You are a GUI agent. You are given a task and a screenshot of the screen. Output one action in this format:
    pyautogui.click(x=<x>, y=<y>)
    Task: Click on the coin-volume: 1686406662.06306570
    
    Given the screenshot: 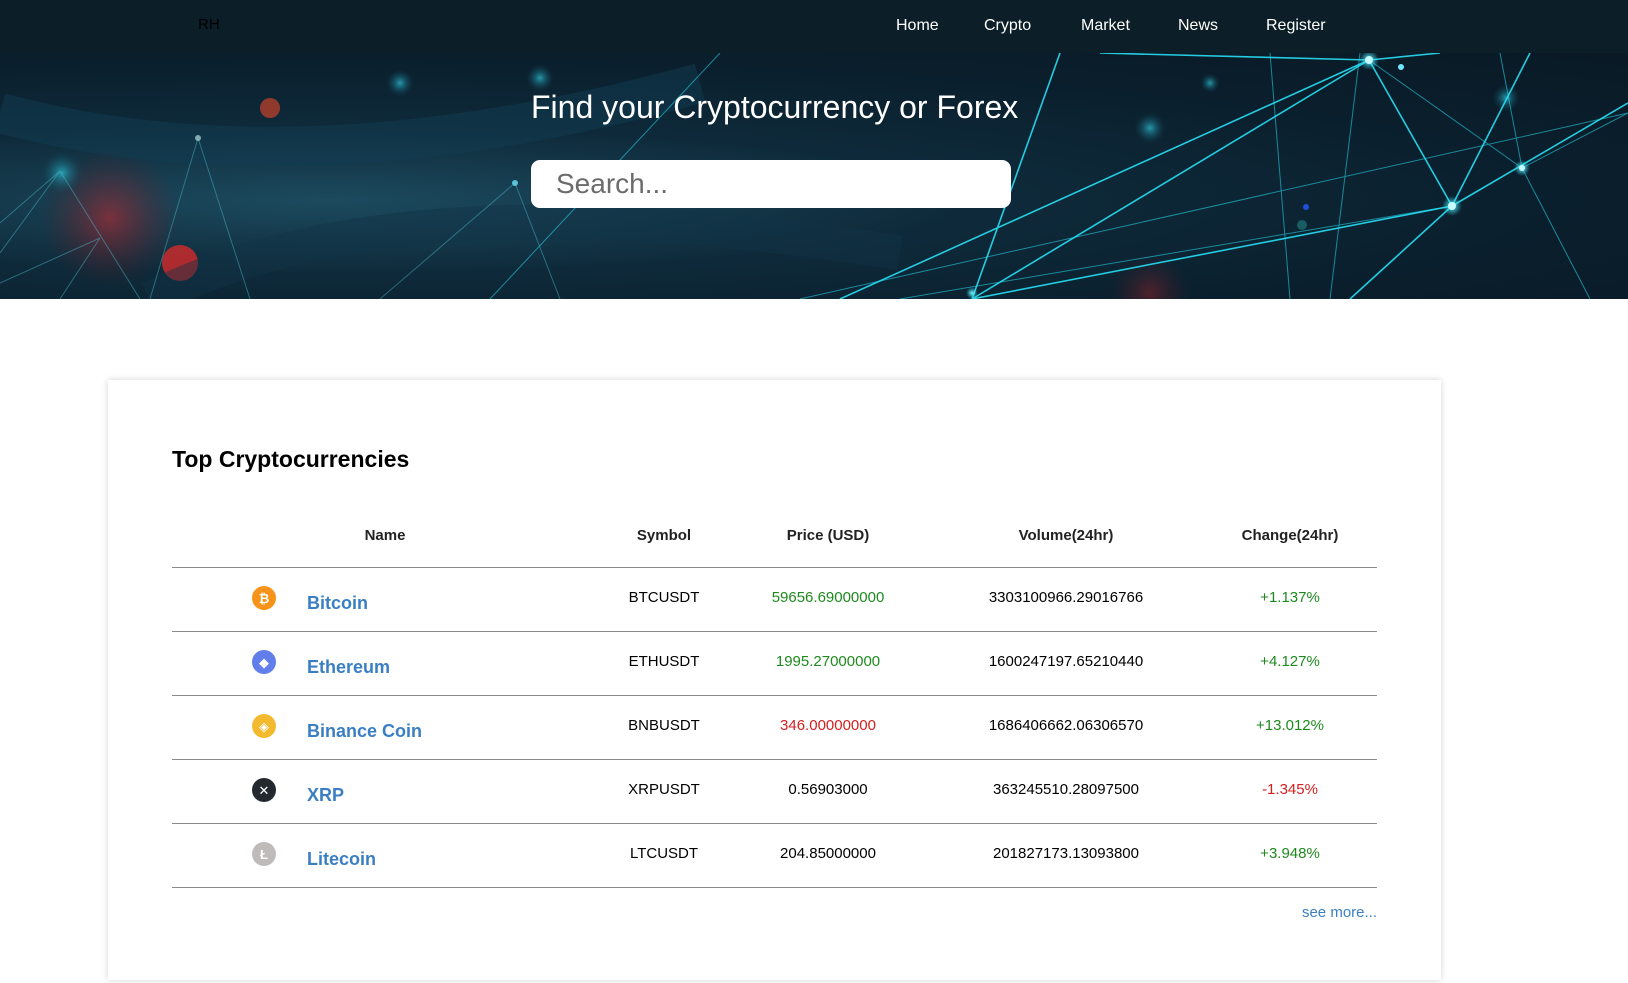 What is the action you would take?
    pyautogui.click(x=1066, y=725)
    